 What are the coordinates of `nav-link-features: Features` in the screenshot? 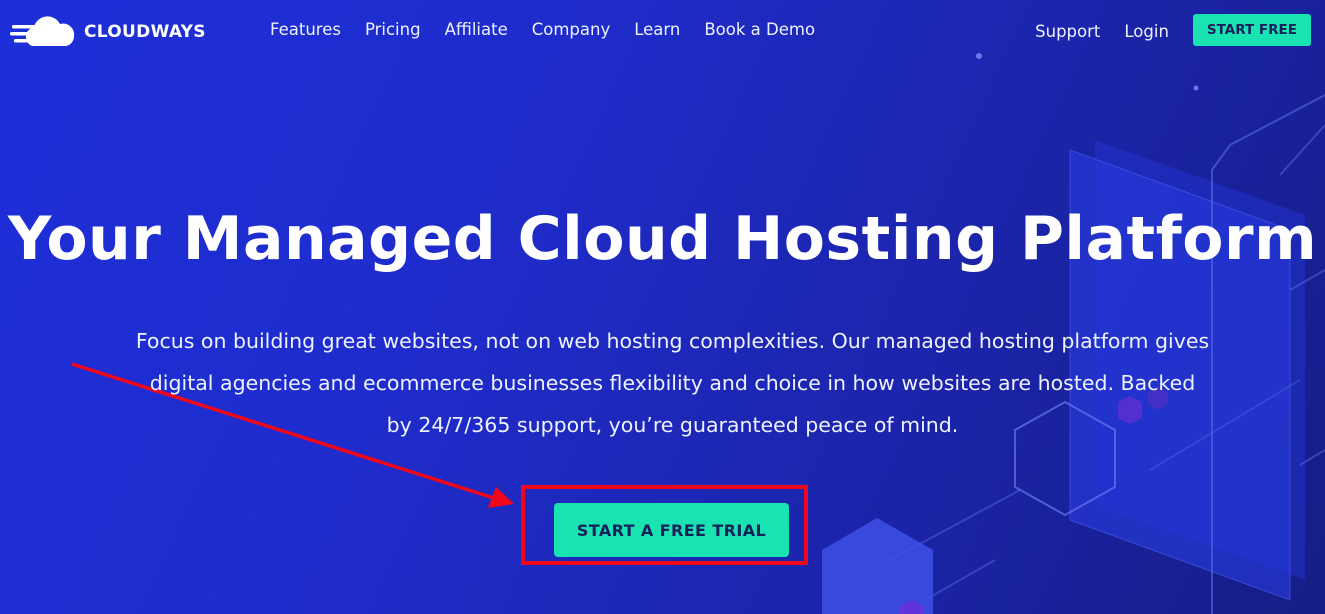 It's located at (305, 29).